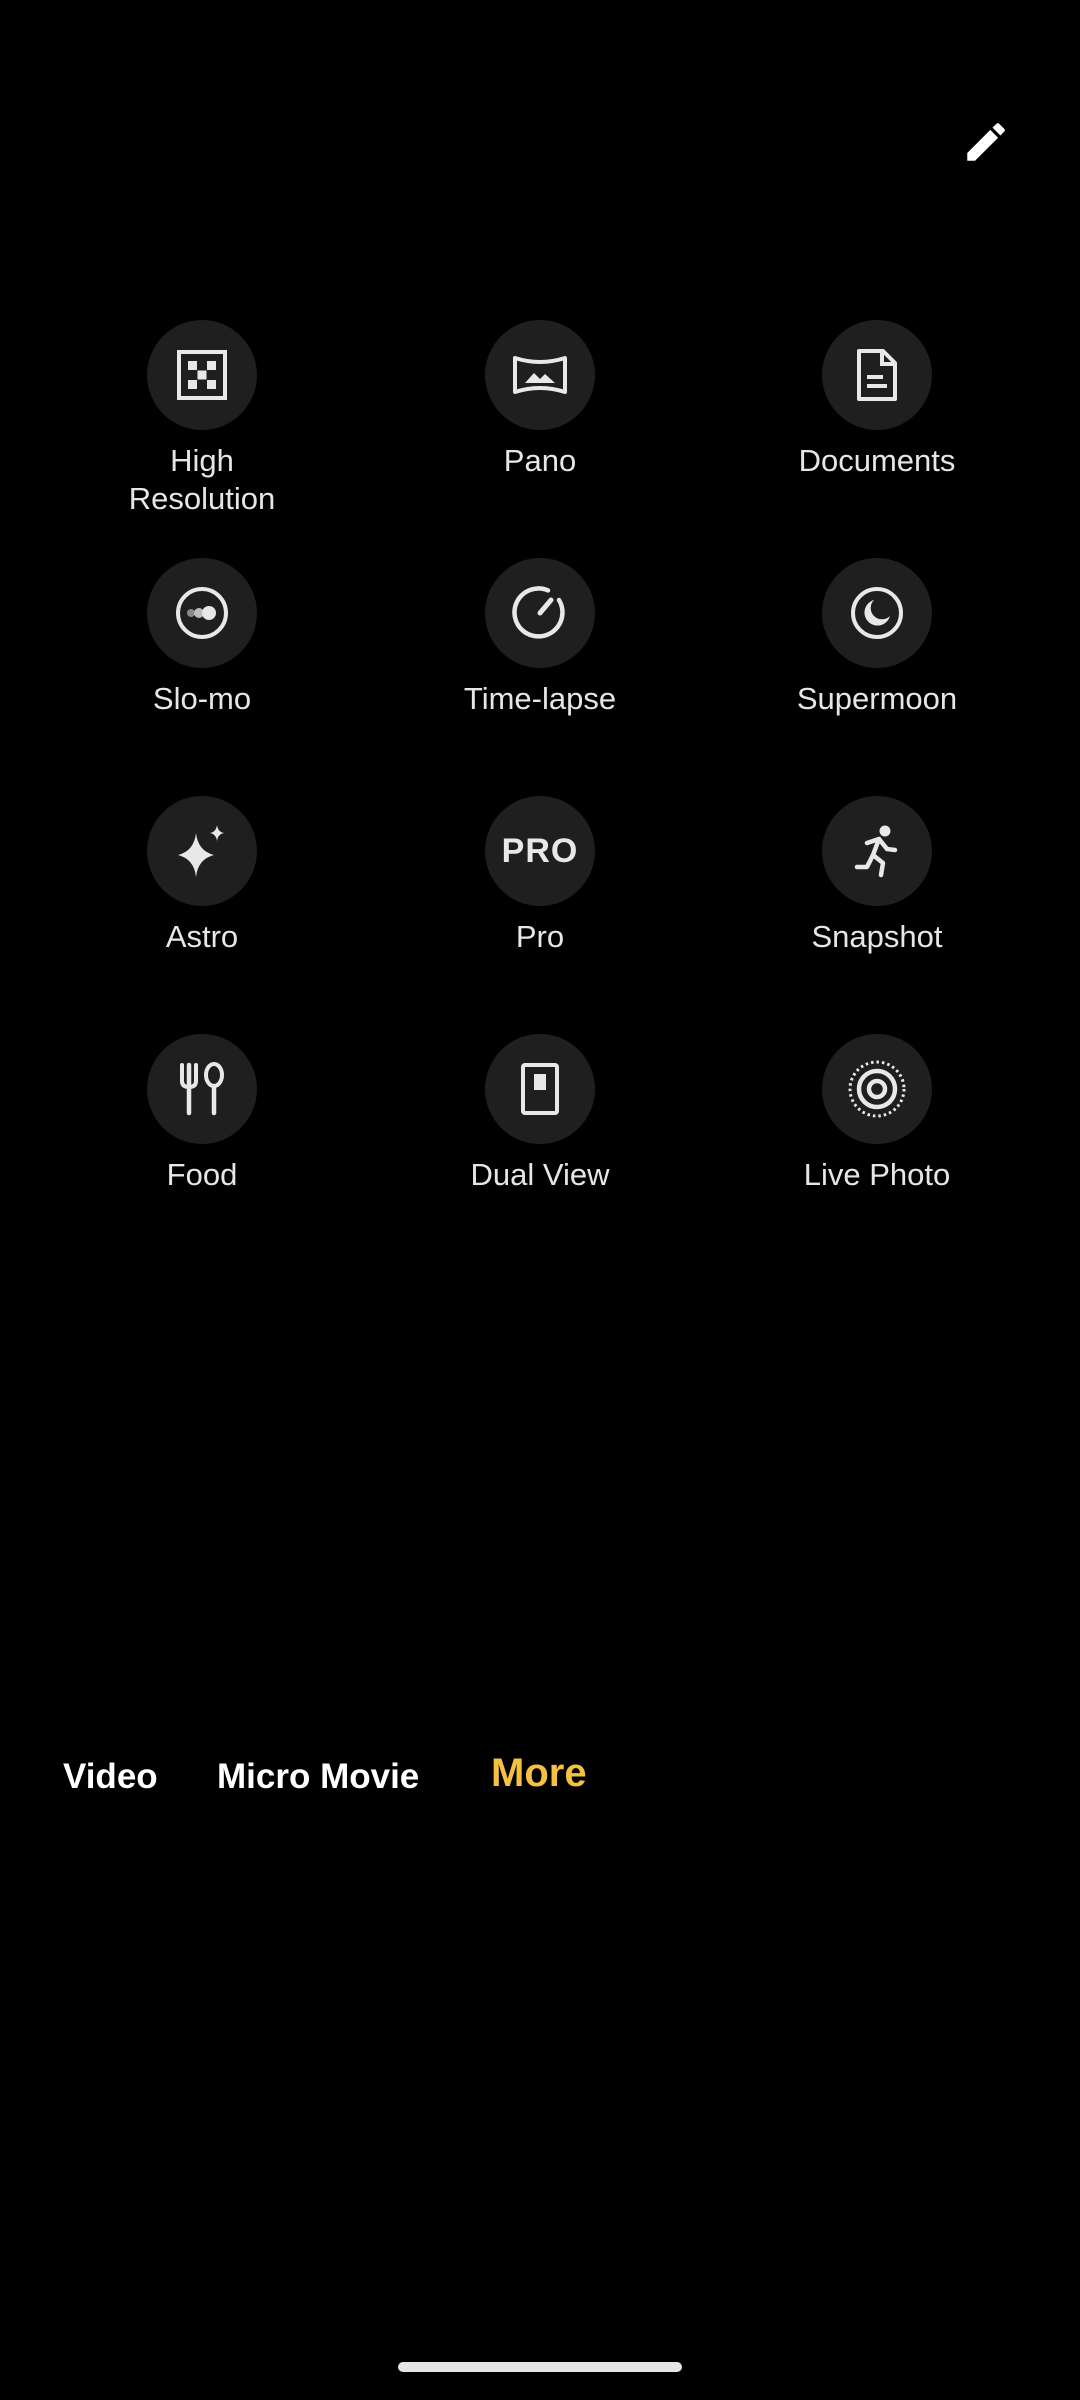 This screenshot has width=1080, height=2400. I want to click on pro-icon: PRO, so click(540, 850).